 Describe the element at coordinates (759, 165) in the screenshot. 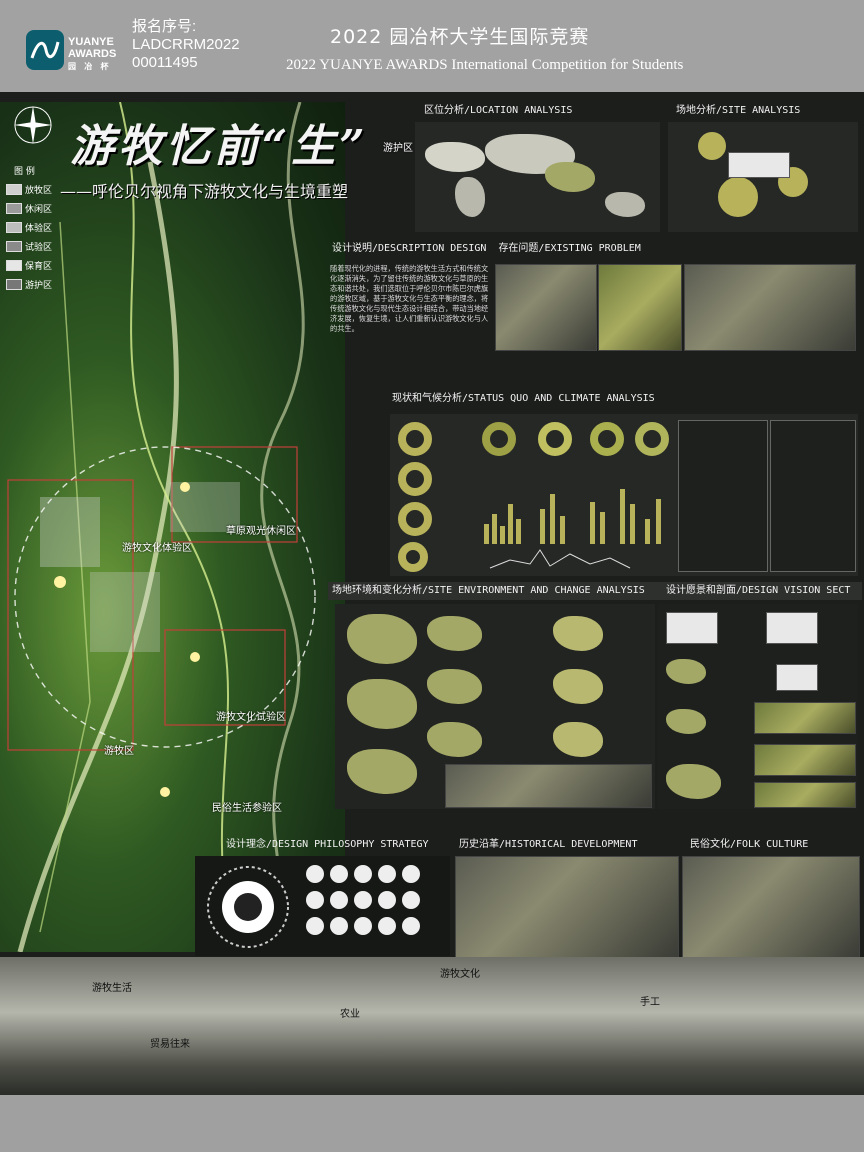

I see `site-plan-thumbnail` at that location.